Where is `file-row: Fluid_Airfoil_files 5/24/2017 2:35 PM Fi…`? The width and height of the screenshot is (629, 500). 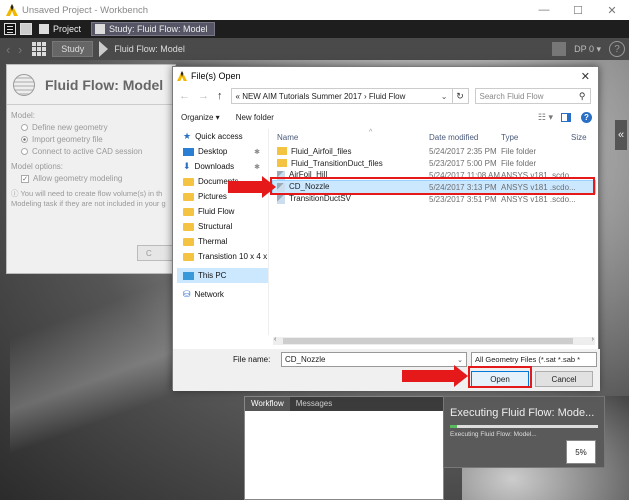 file-row: Fluid_Airfoil_files 5/24/2017 2:35 PM Fi… is located at coordinates (434, 151).